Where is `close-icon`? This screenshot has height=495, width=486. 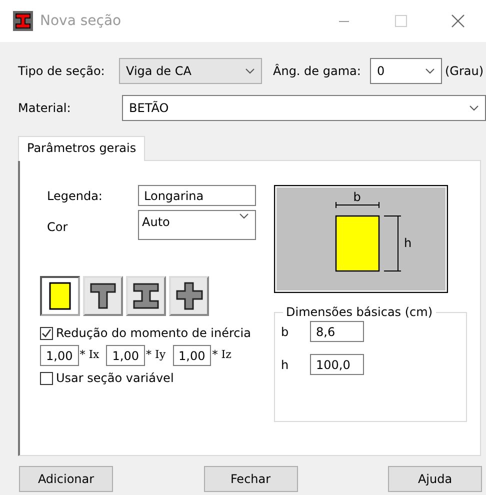
close-icon is located at coordinates (457, 21).